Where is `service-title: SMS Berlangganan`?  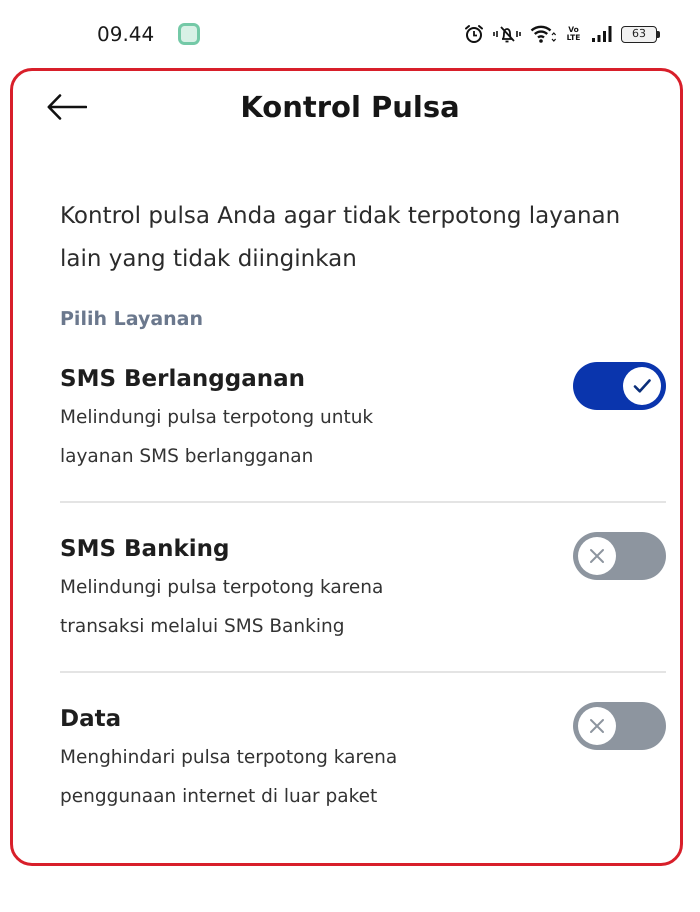 service-title: SMS Berlangganan is located at coordinates (183, 379).